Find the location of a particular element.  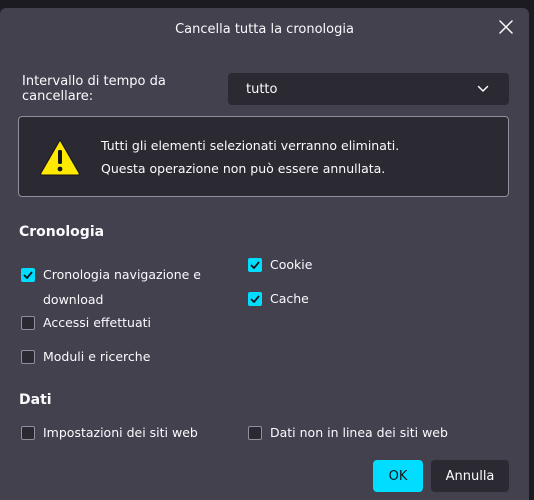

history-section-title: Cronologia is located at coordinates (62, 232).